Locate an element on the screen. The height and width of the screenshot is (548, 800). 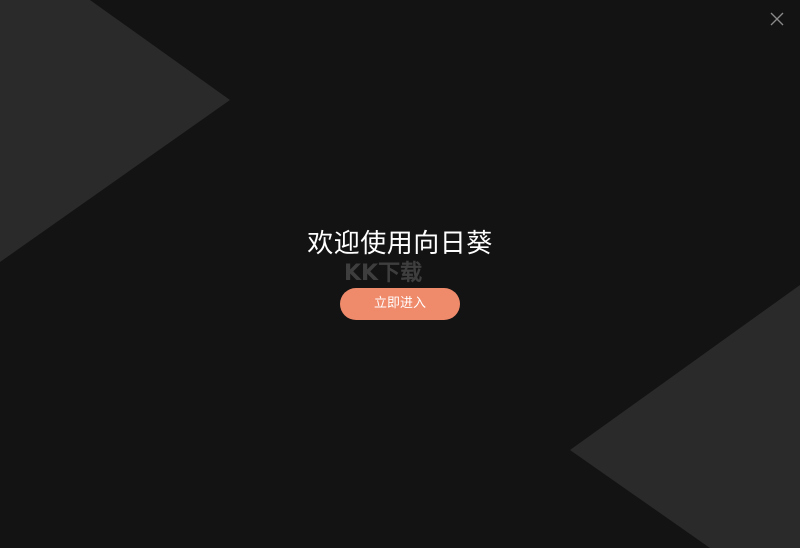
close-icon is located at coordinates (777, 19).